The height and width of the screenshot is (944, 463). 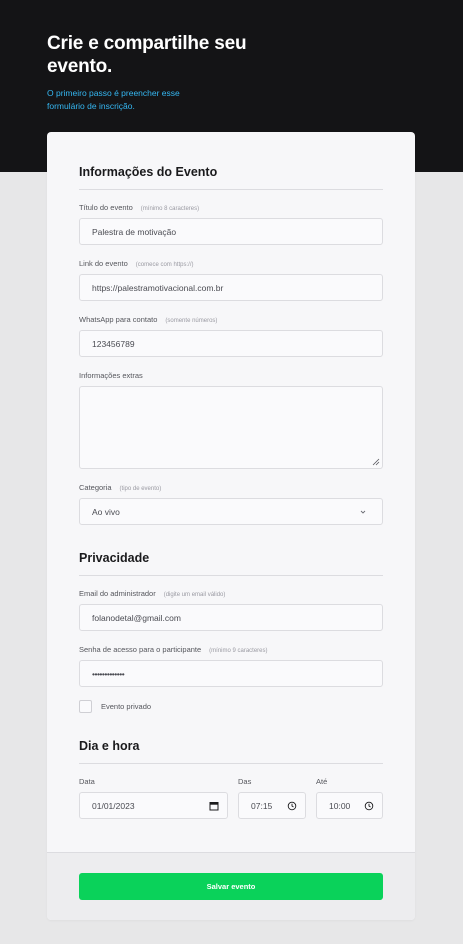 What do you see at coordinates (245, 781) in the screenshot?
I see `from-label: Das` at bounding box center [245, 781].